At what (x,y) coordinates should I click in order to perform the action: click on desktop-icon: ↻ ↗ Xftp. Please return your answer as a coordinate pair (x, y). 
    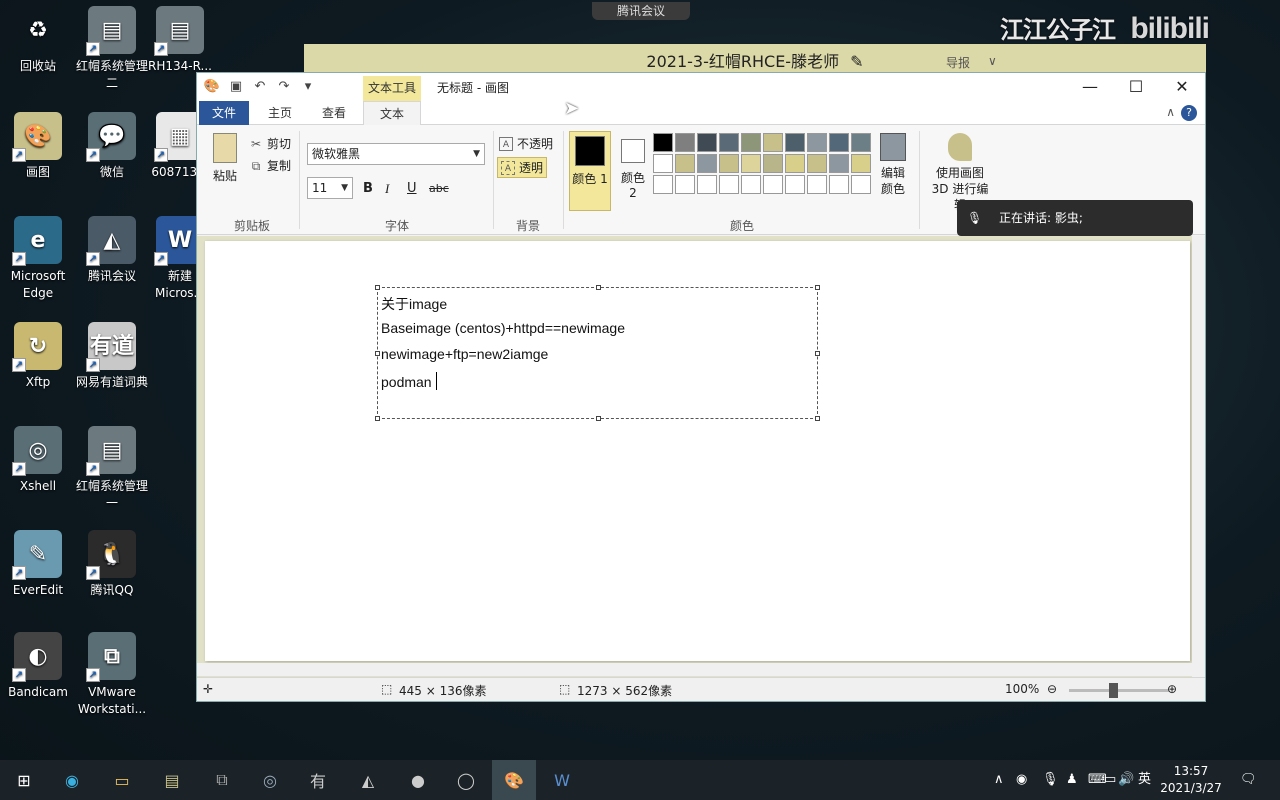
    Looking at the image, I should click on (38, 356).